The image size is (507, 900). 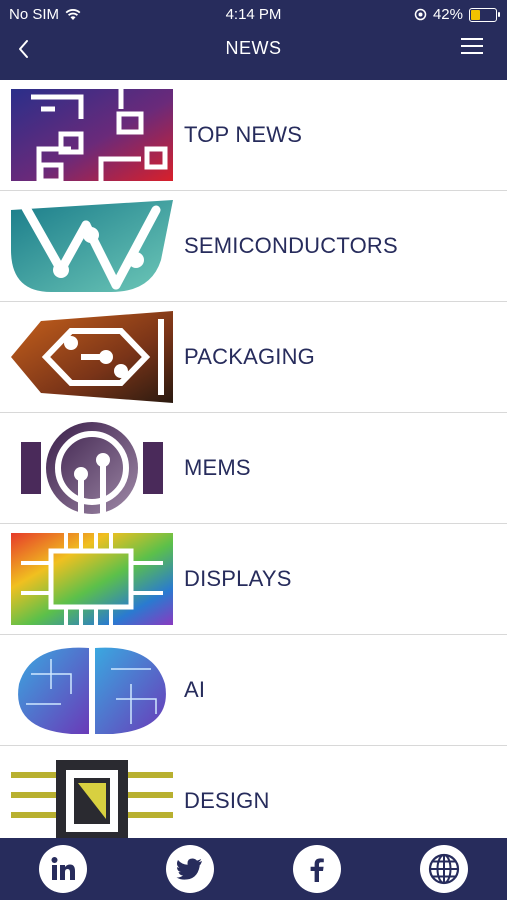 What do you see at coordinates (253, 15) in the screenshot?
I see `status-bar: No SIM 4:14 PM 42%` at bounding box center [253, 15].